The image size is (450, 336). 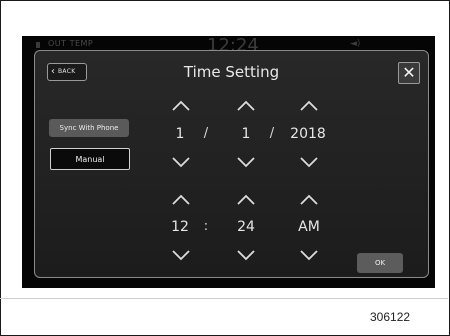 I want to click on dialog-title: Time Setting, so click(x=231, y=72).